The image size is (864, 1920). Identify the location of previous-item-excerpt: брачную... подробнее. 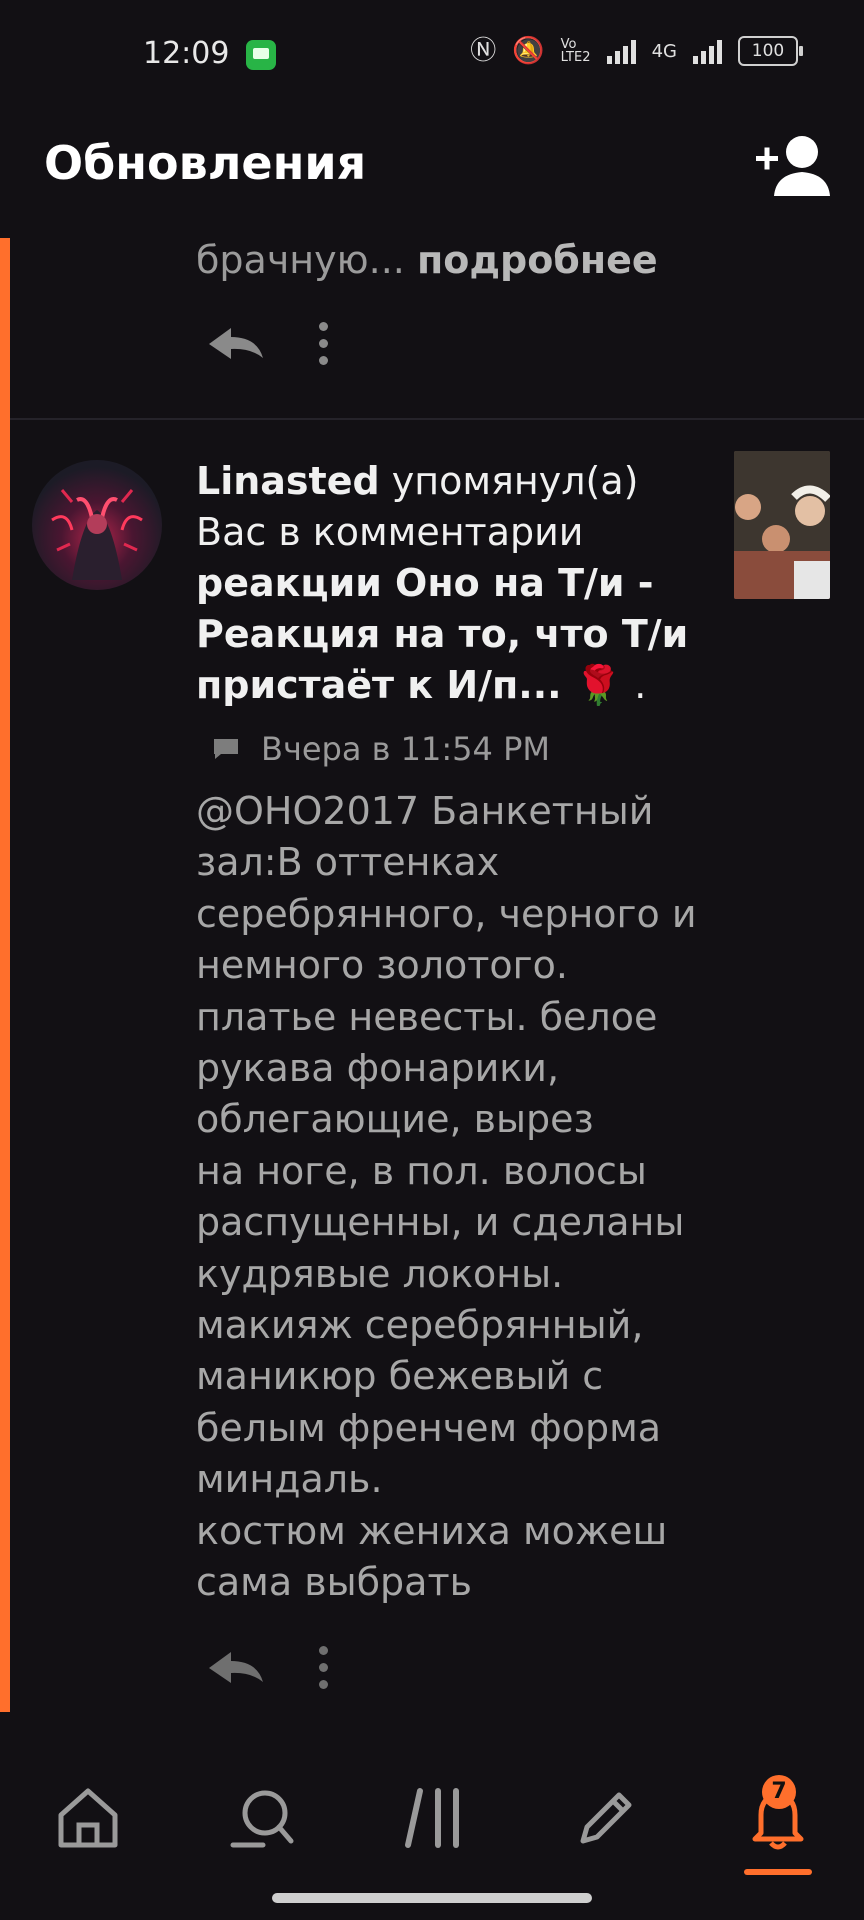
(427, 260).